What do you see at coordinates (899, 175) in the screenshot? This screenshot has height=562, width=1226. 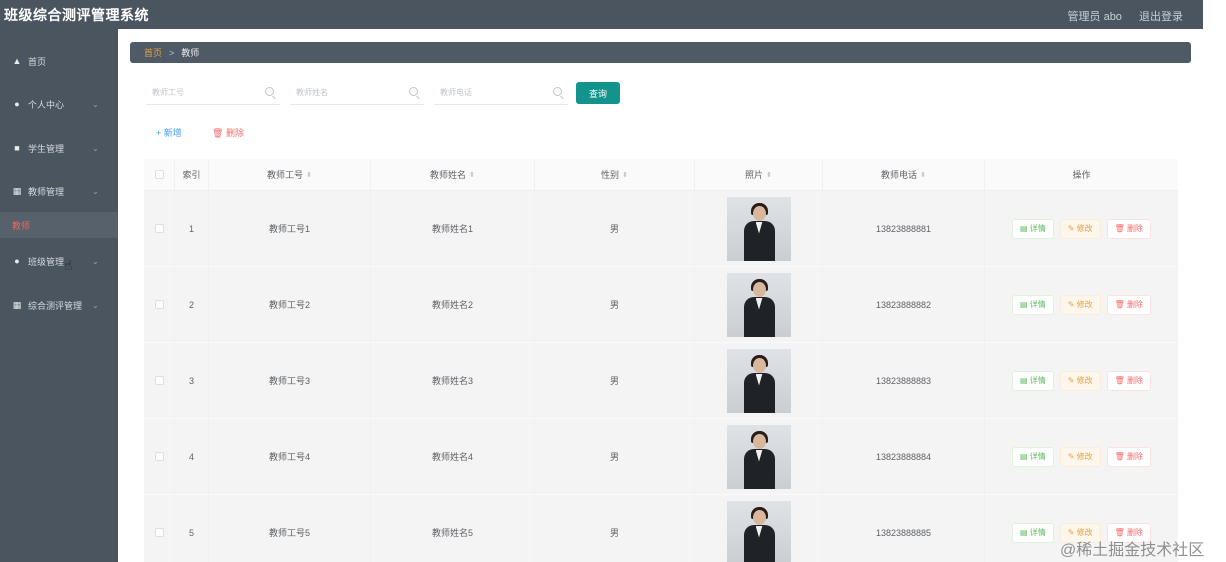 I see `header-label: 教师电话` at bounding box center [899, 175].